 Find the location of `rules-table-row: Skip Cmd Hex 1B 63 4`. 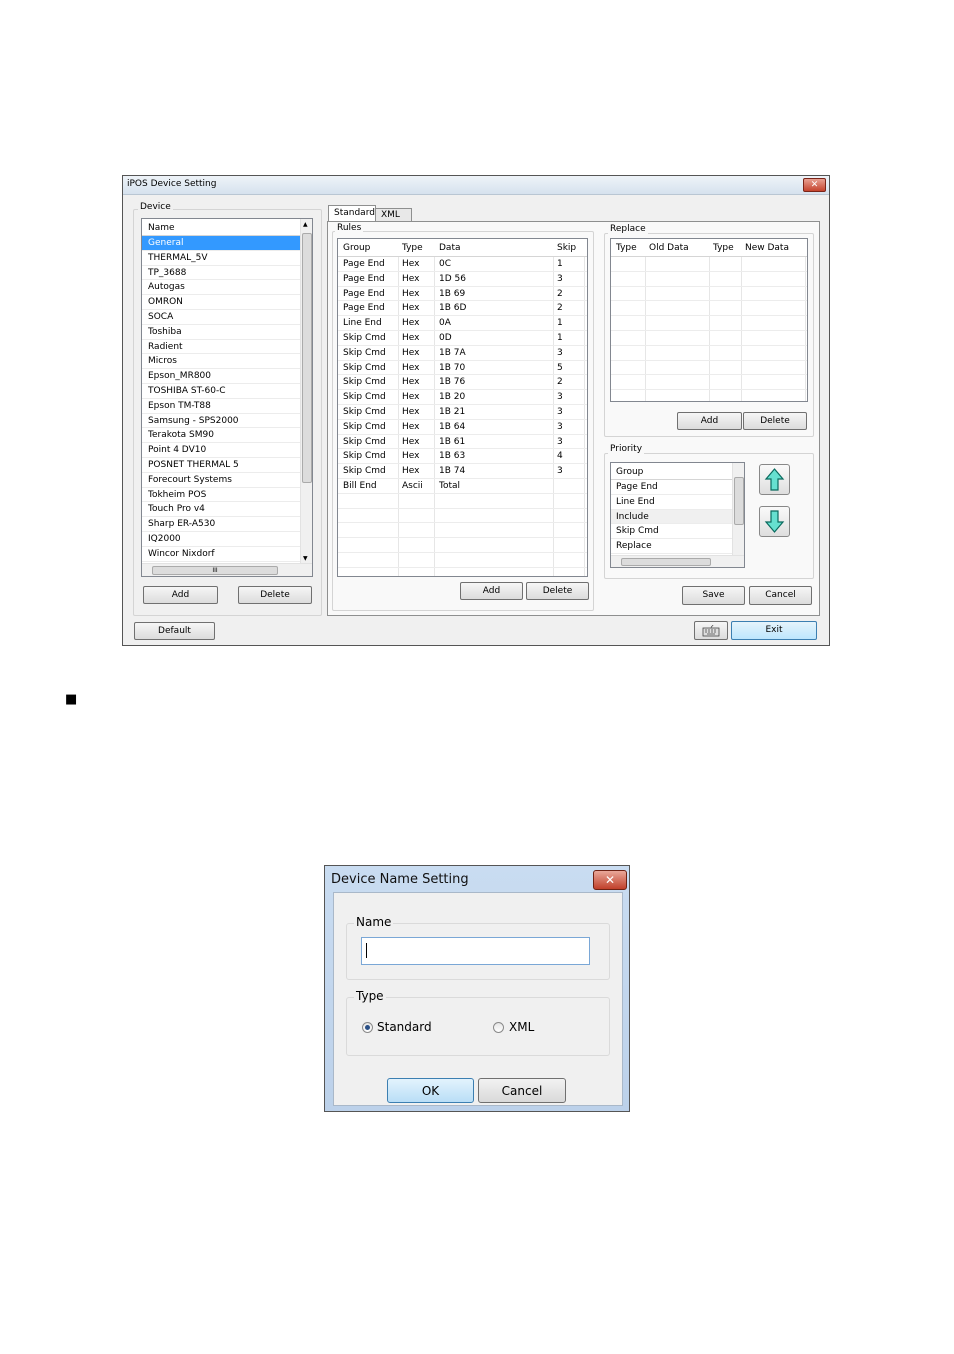

rules-table-row: Skip Cmd Hex 1B 63 4 is located at coordinates (462, 457).